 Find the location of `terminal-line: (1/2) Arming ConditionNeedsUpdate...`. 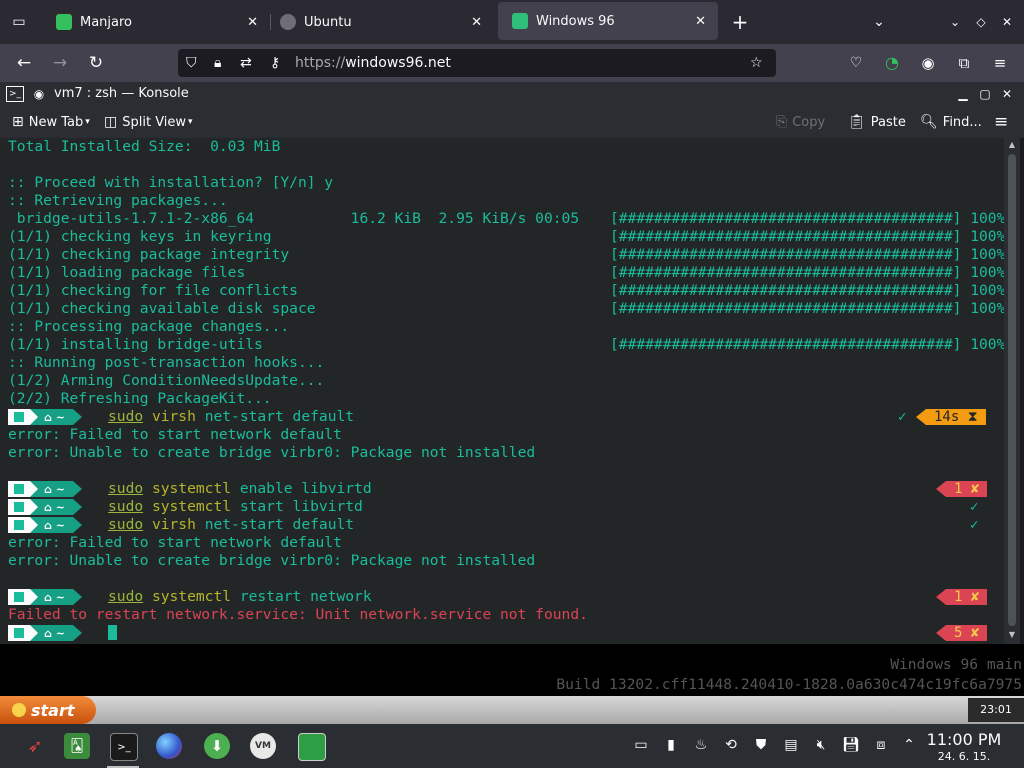

terminal-line: (1/2) Arming ConditionNeedsUpdate... is located at coordinates (166, 380).